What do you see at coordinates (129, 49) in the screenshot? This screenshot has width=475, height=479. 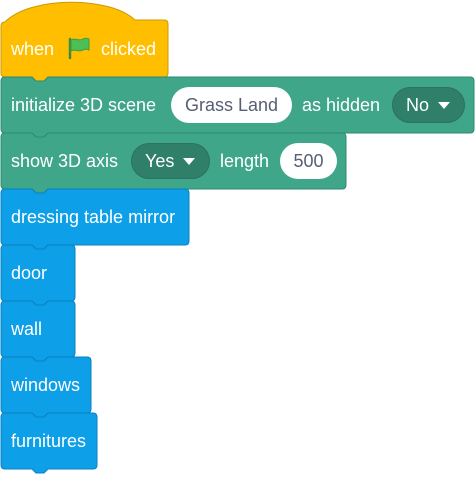 I see `clicked-label: clicked` at bounding box center [129, 49].